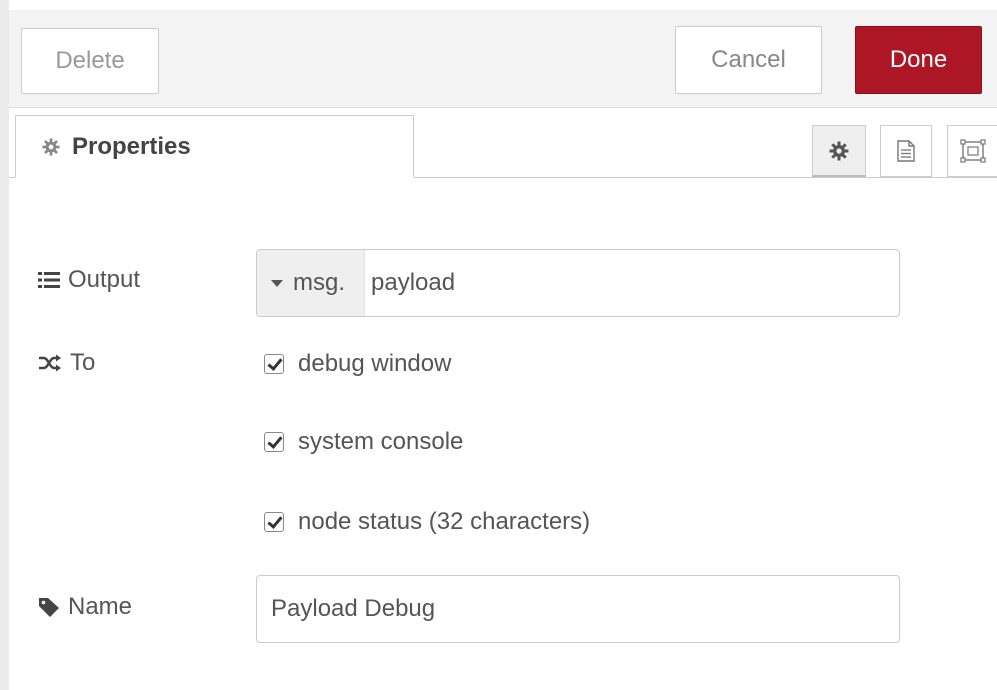 The image size is (997, 690). I want to click on node-status-label: node status (32 characters), so click(444, 521).